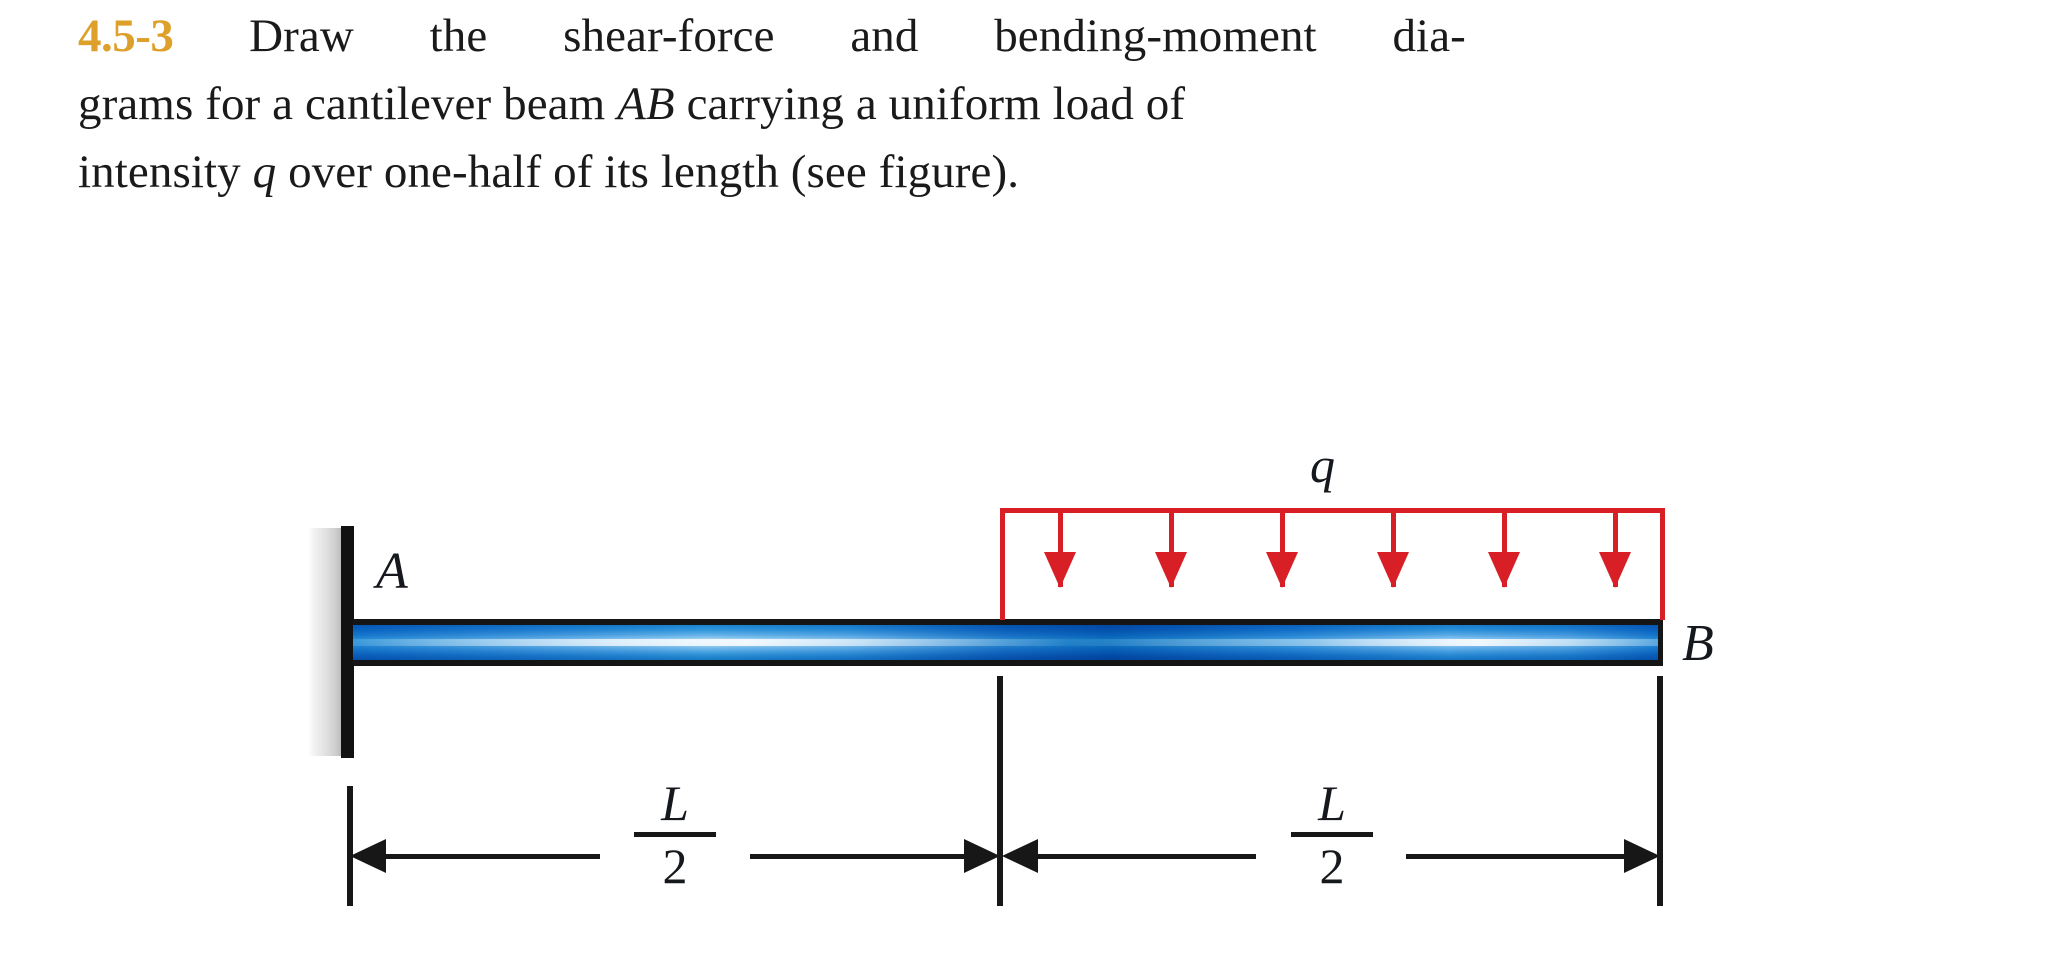 Image resolution: width=2046 pixels, height=978 pixels. I want to click on problem-word-3: shear-force, so click(669, 36).